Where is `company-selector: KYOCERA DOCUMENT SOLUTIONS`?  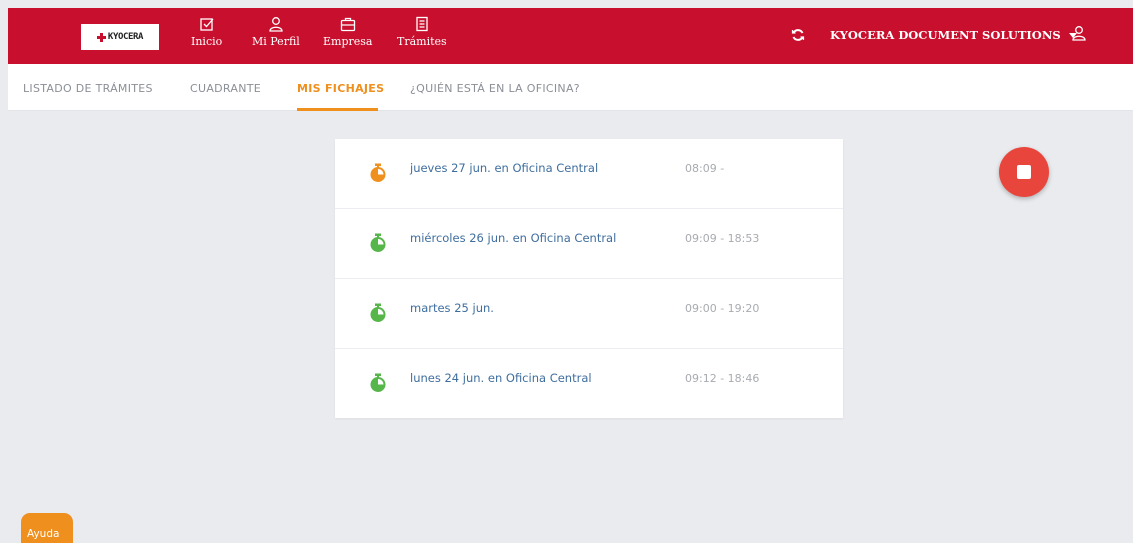
company-selector: KYOCERA DOCUMENT SOLUTIONS is located at coordinates (953, 35).